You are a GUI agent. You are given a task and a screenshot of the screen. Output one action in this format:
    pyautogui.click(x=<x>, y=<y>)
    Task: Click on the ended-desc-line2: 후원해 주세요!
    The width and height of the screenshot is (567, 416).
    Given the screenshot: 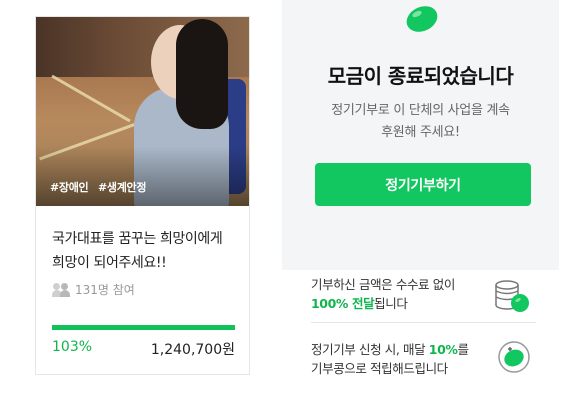 What is the action you would take?
    pyautogui.click(x=420, y=132)
    